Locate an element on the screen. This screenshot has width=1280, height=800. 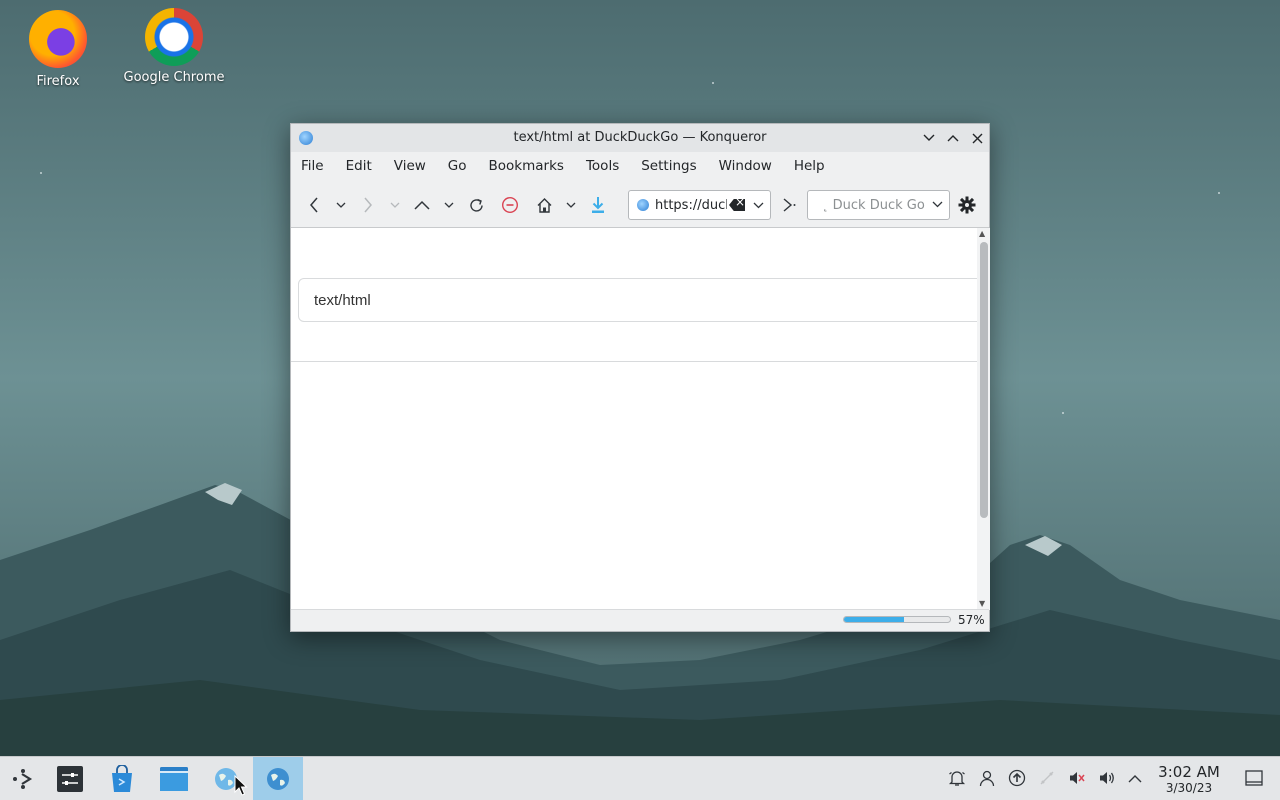
system-settings-icon is located at coordinates (70, 779).